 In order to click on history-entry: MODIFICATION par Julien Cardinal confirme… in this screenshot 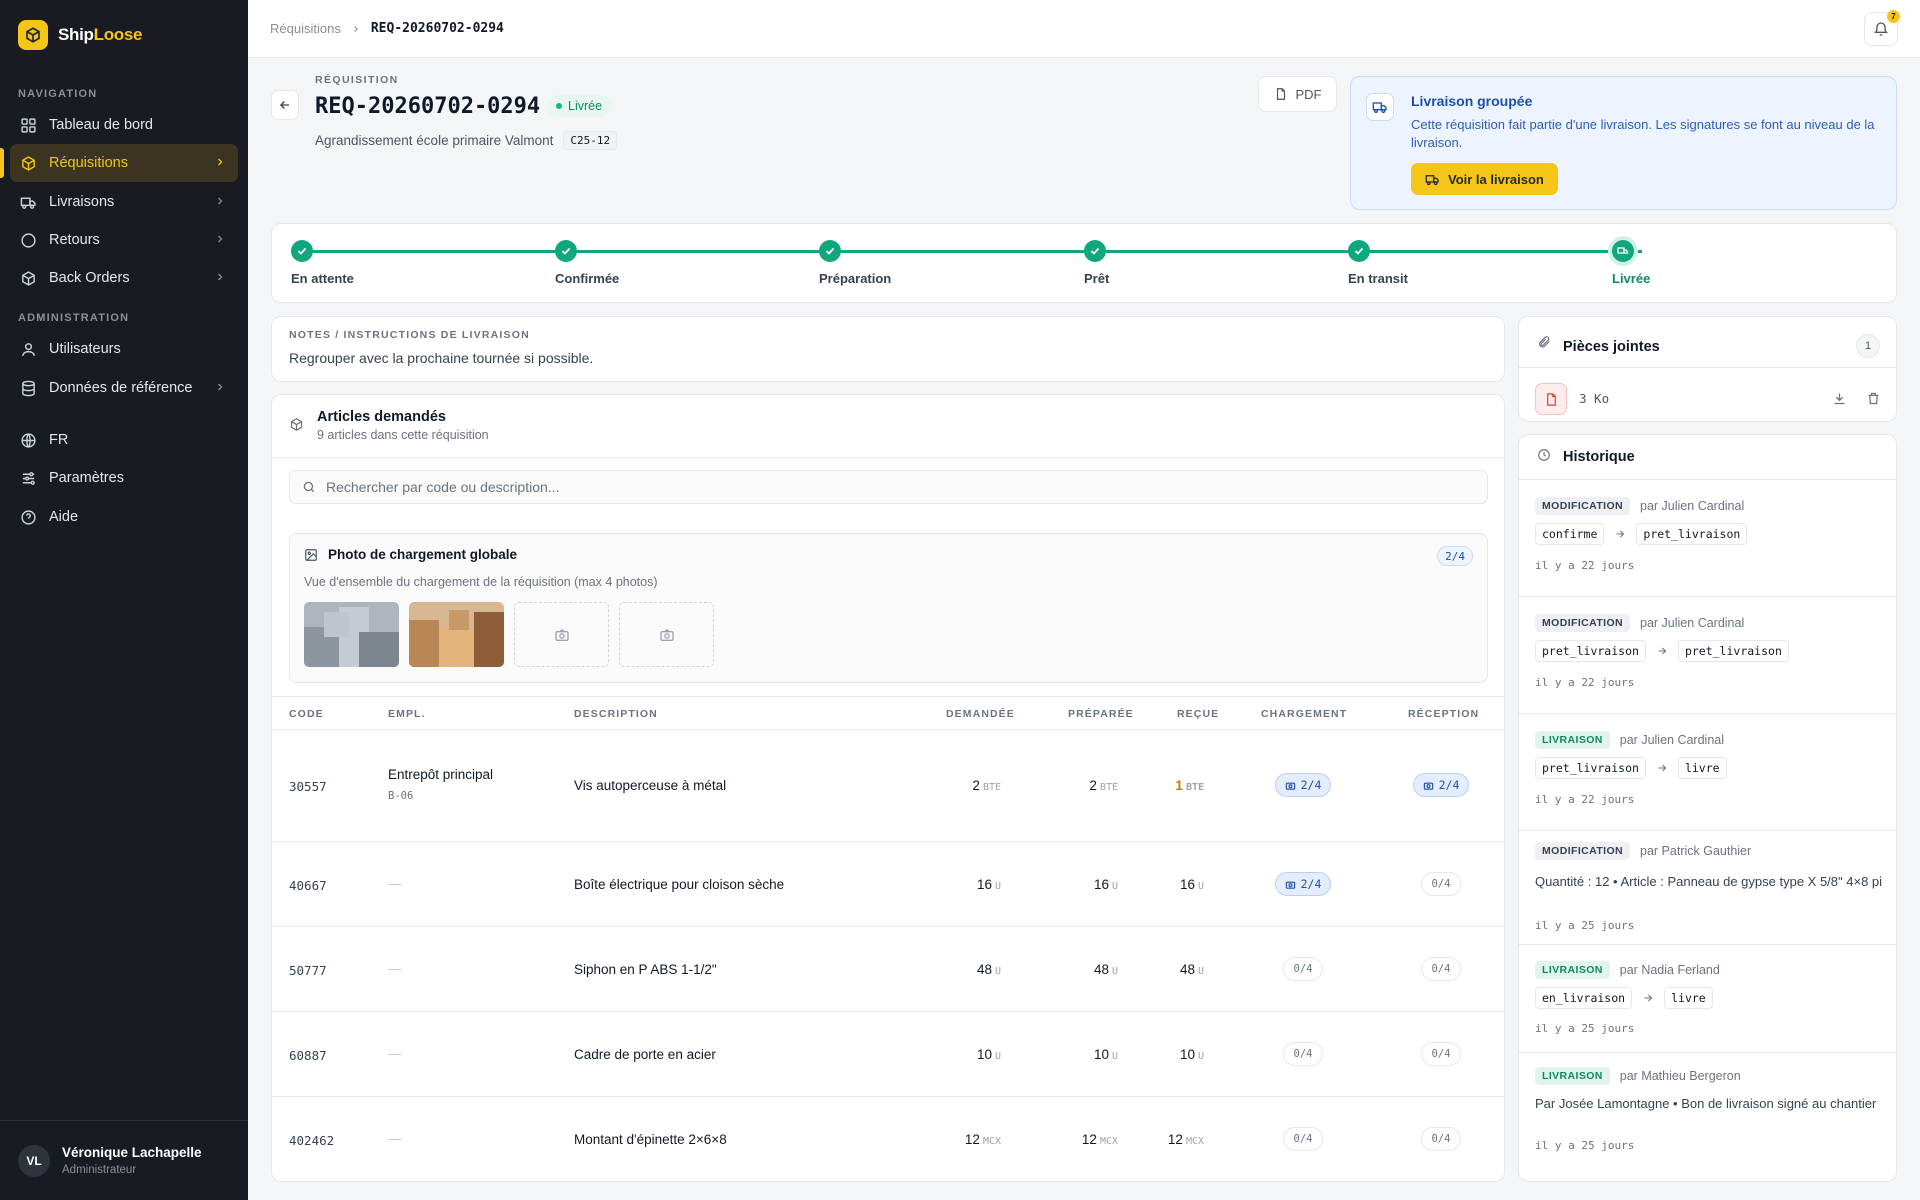, I will do `click(1707, 538)`.